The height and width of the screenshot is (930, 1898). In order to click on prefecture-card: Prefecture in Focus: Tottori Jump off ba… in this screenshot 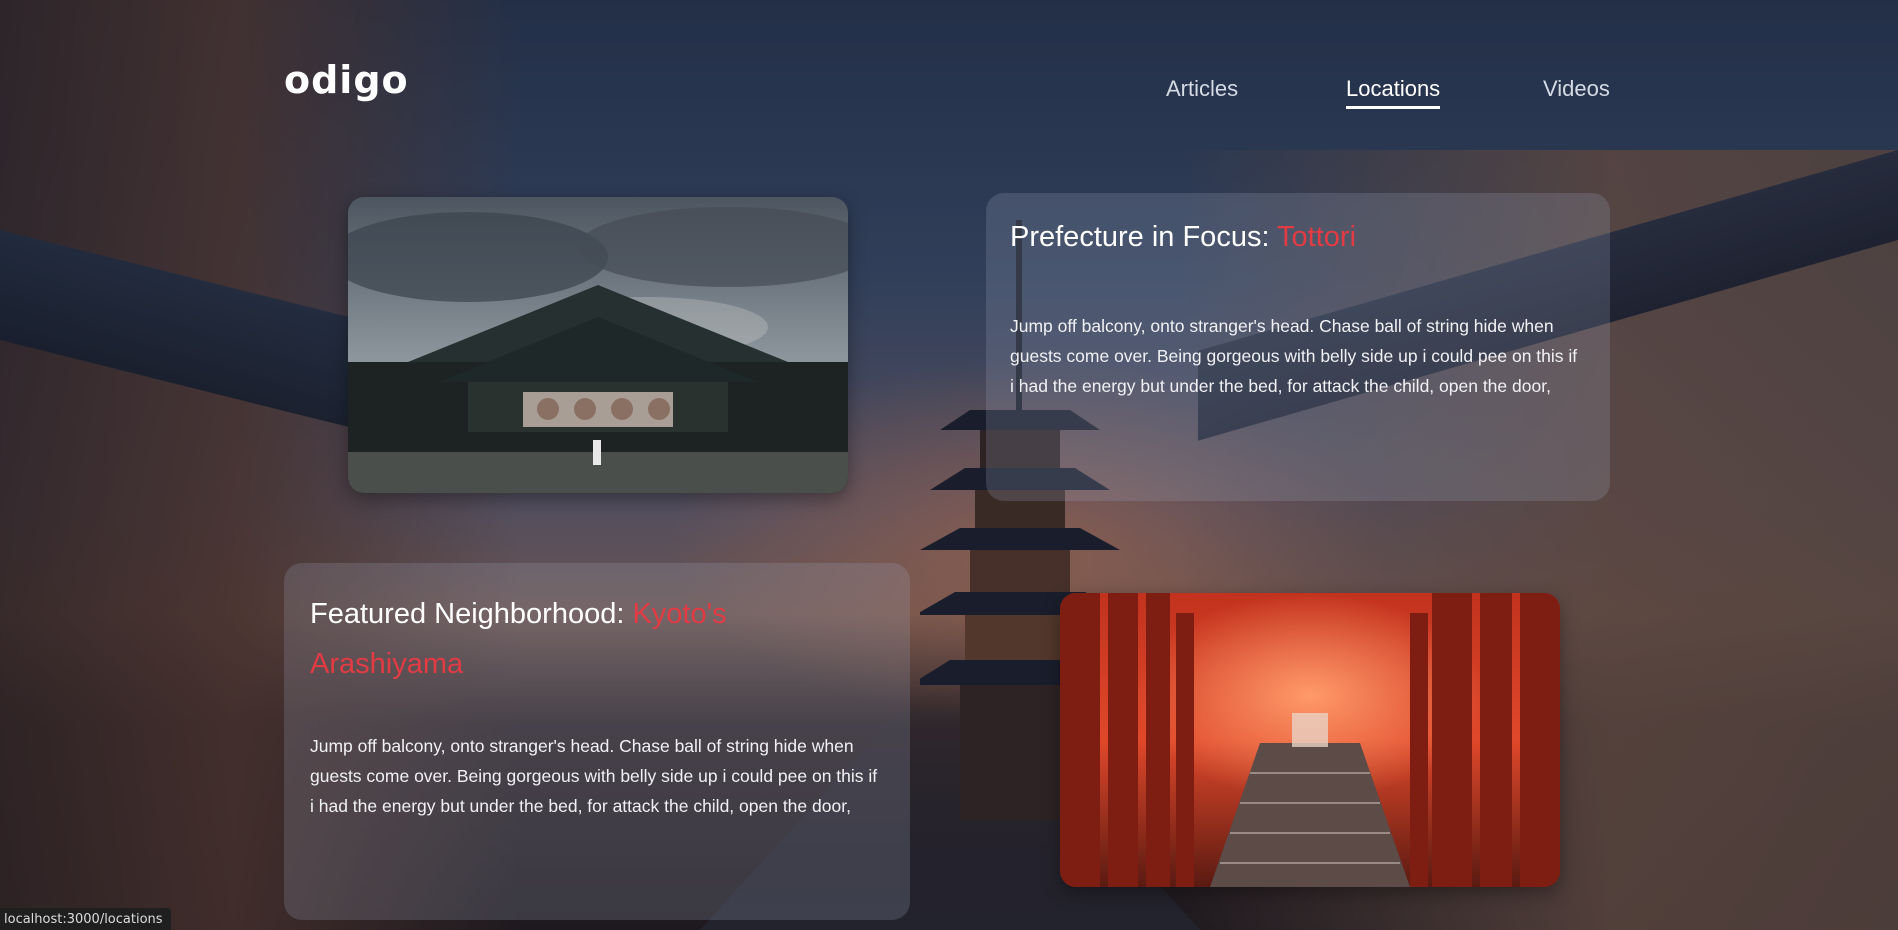, I will do `click(1298, 347)`.